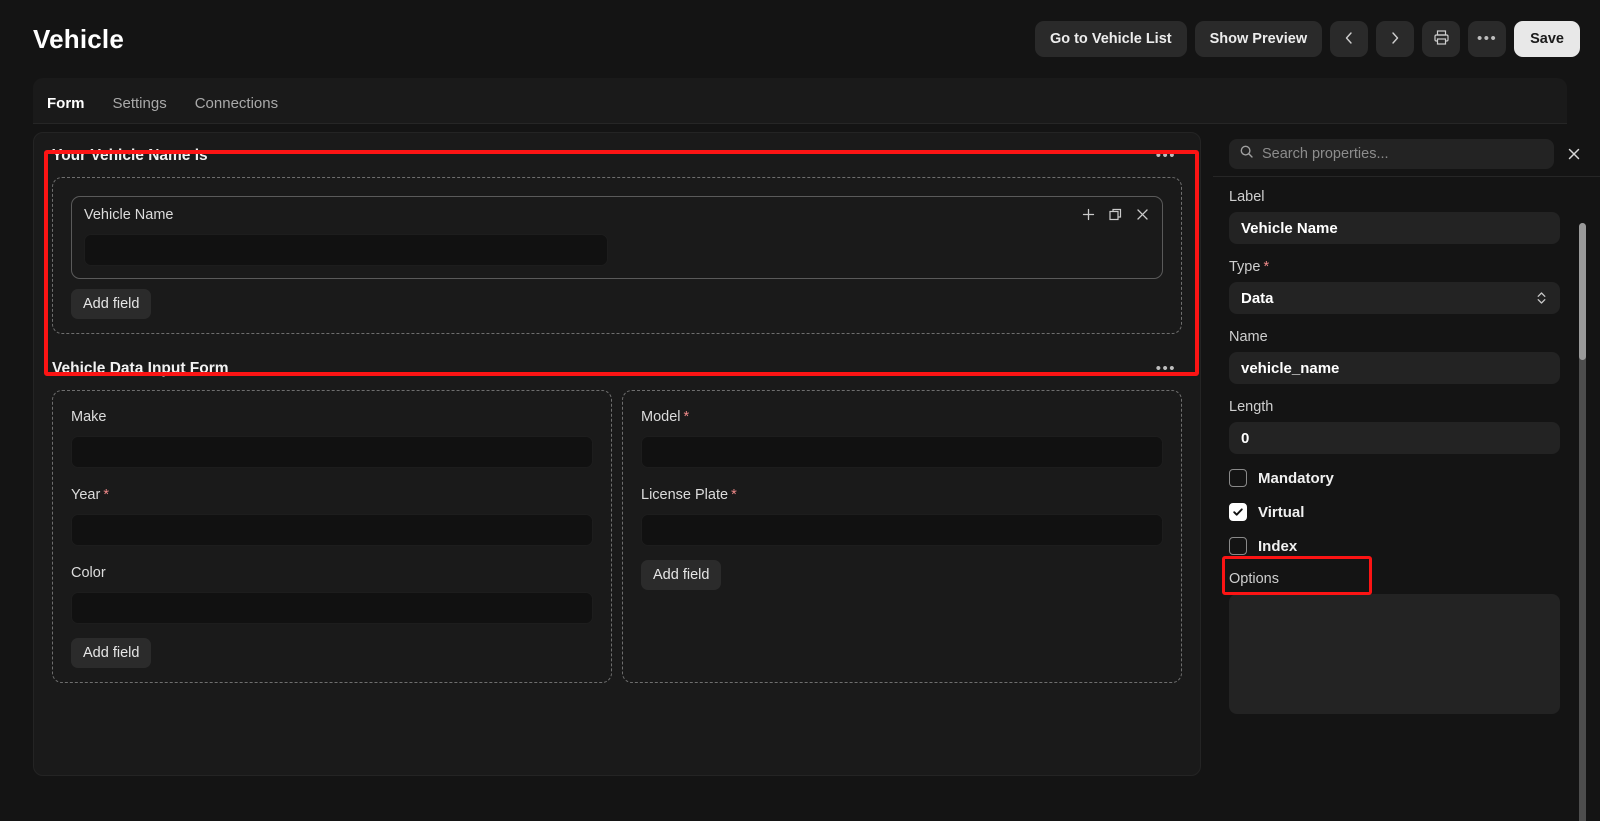  I want to click on checkbox-label: Index, so click(1278, 546).